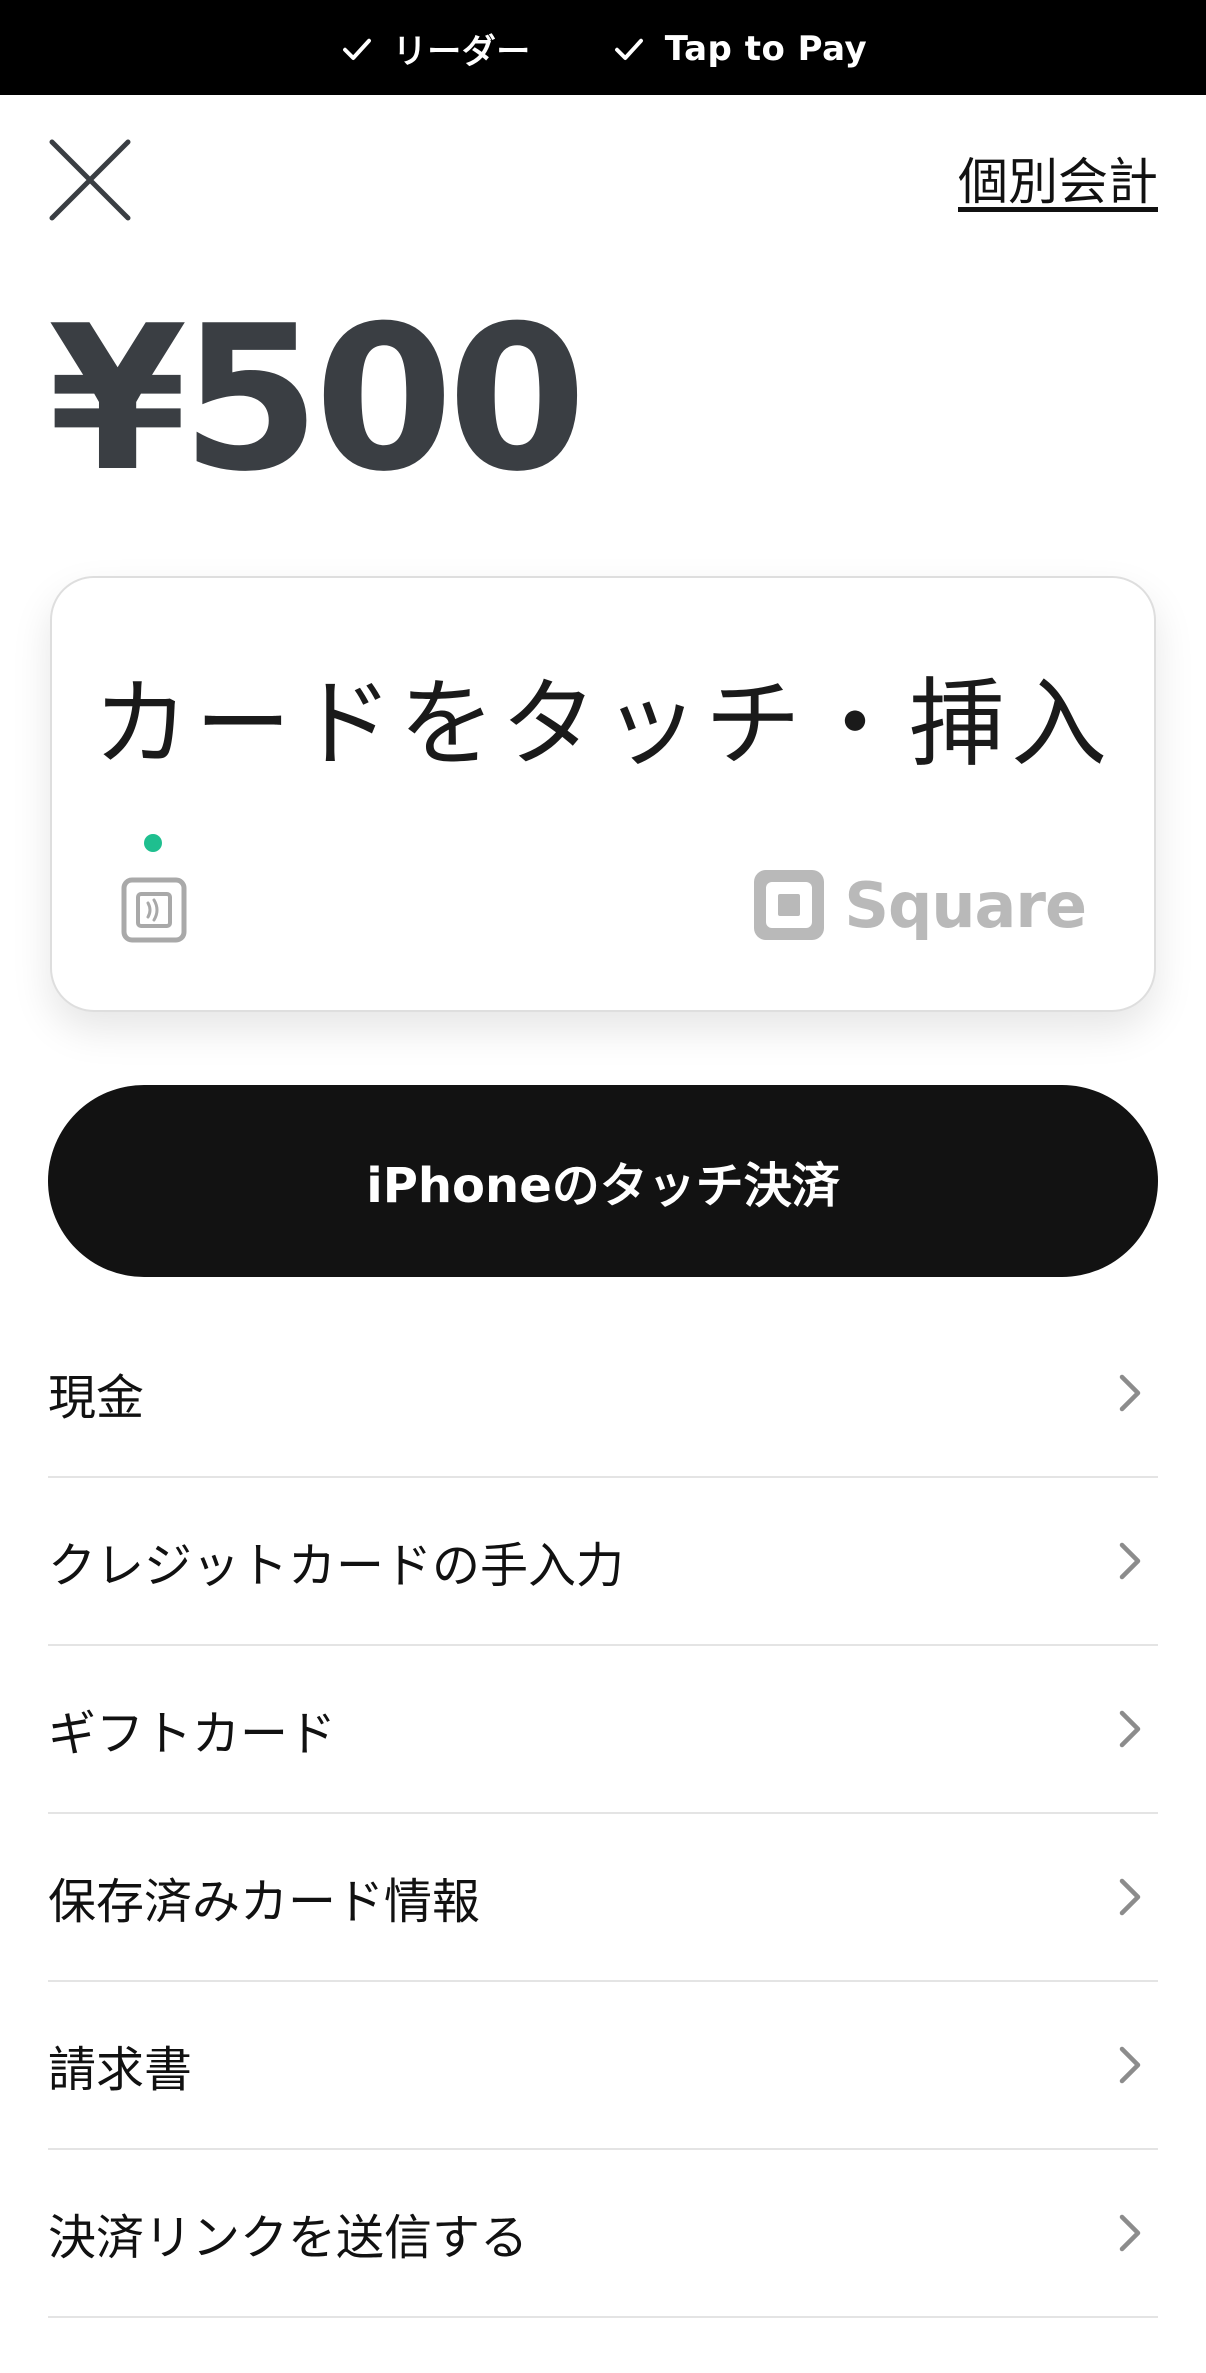 The width and height of the screenshot is (1206, 2373). I want to click on payment-option-label: 請求書, so click(120, 2070).